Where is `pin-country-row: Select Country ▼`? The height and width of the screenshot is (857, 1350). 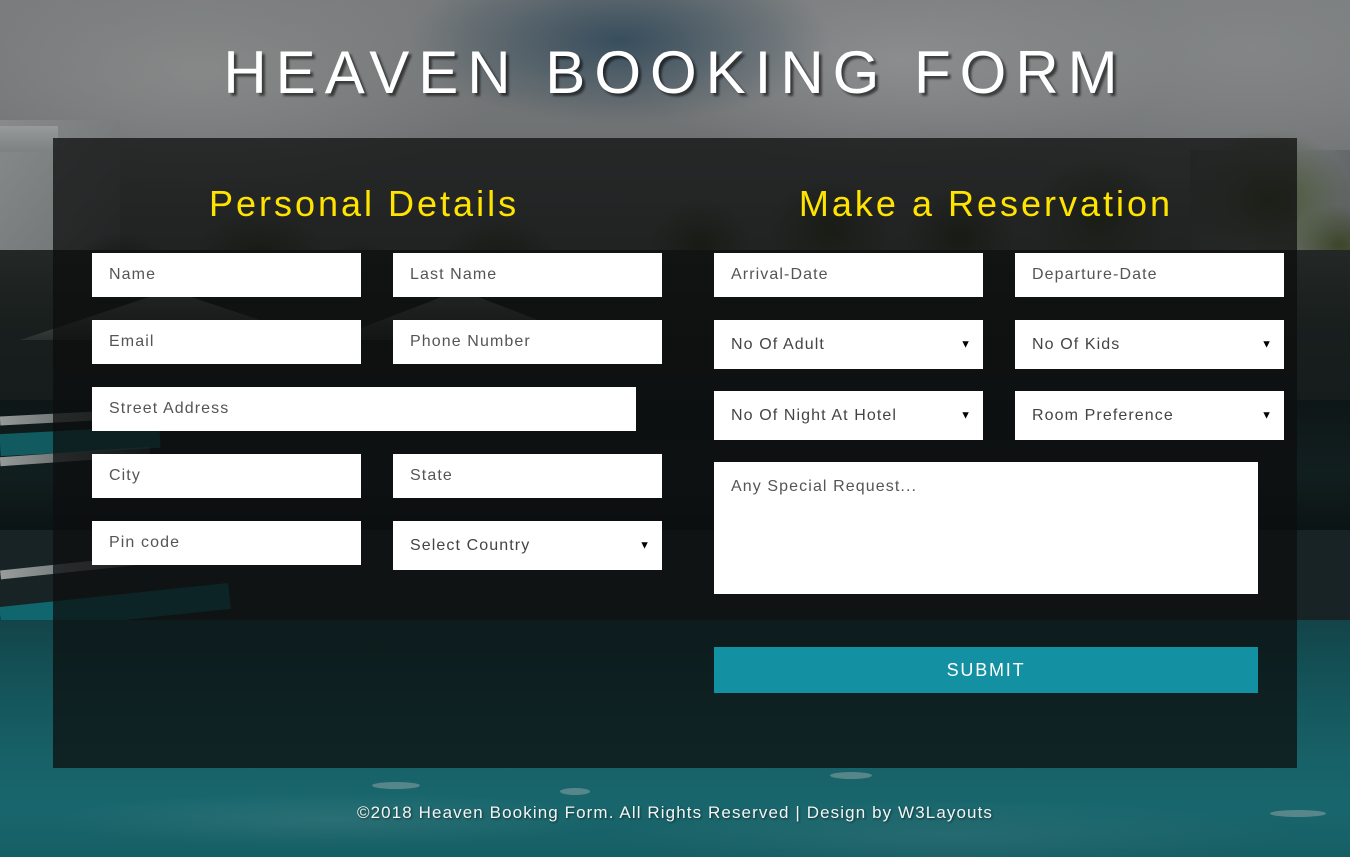 pin-country-row: Select Country ▼ is located at coordinates (377, 545).